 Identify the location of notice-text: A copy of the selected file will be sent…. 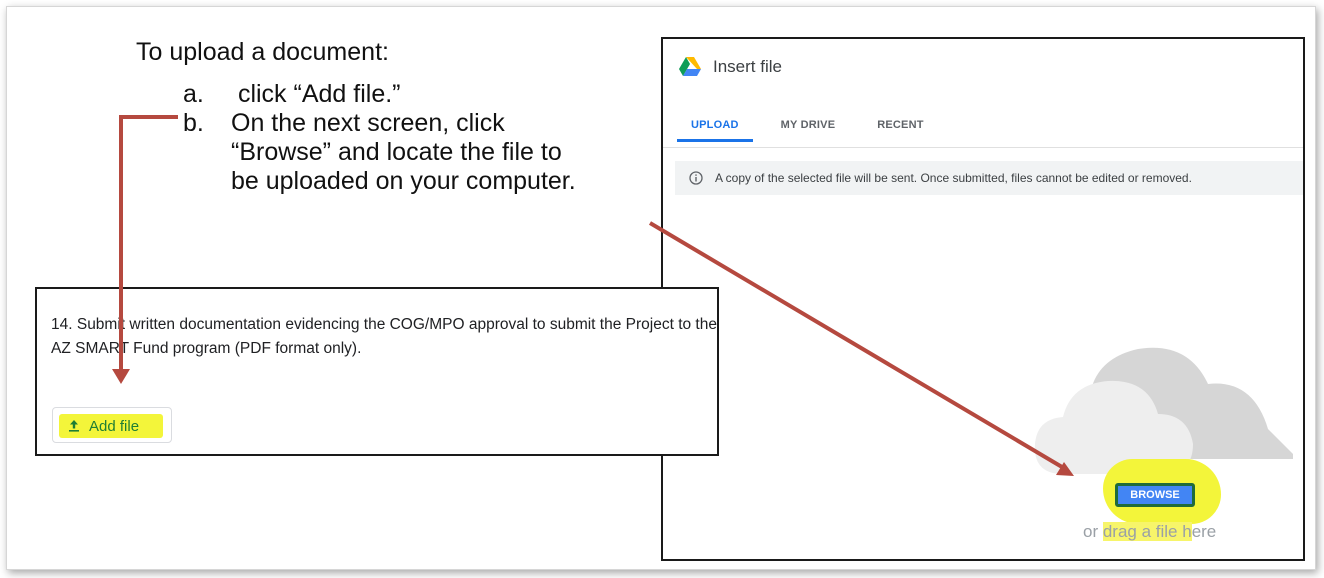
(953, 178).